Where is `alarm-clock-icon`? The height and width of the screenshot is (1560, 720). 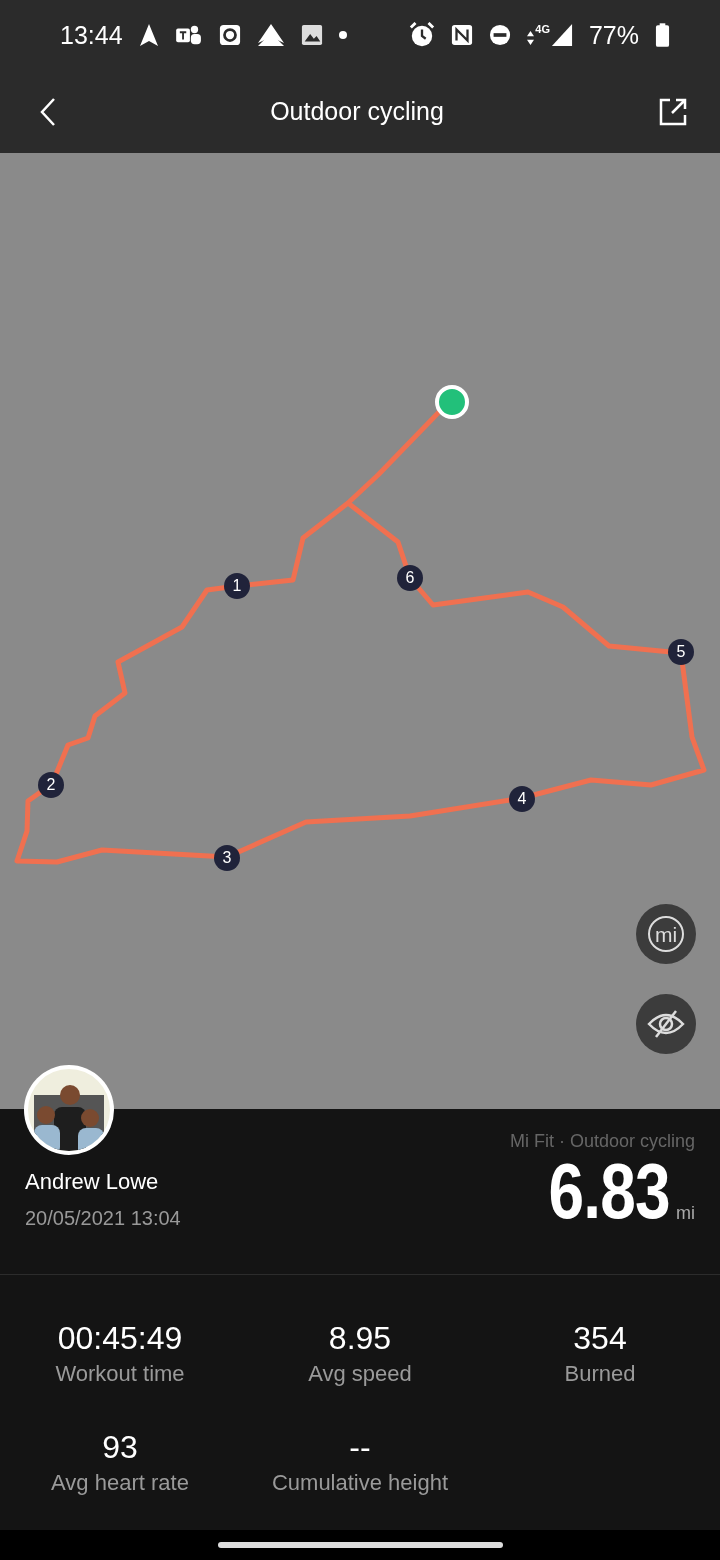 alarm-clock-icon is located at coordinates (422, 35).